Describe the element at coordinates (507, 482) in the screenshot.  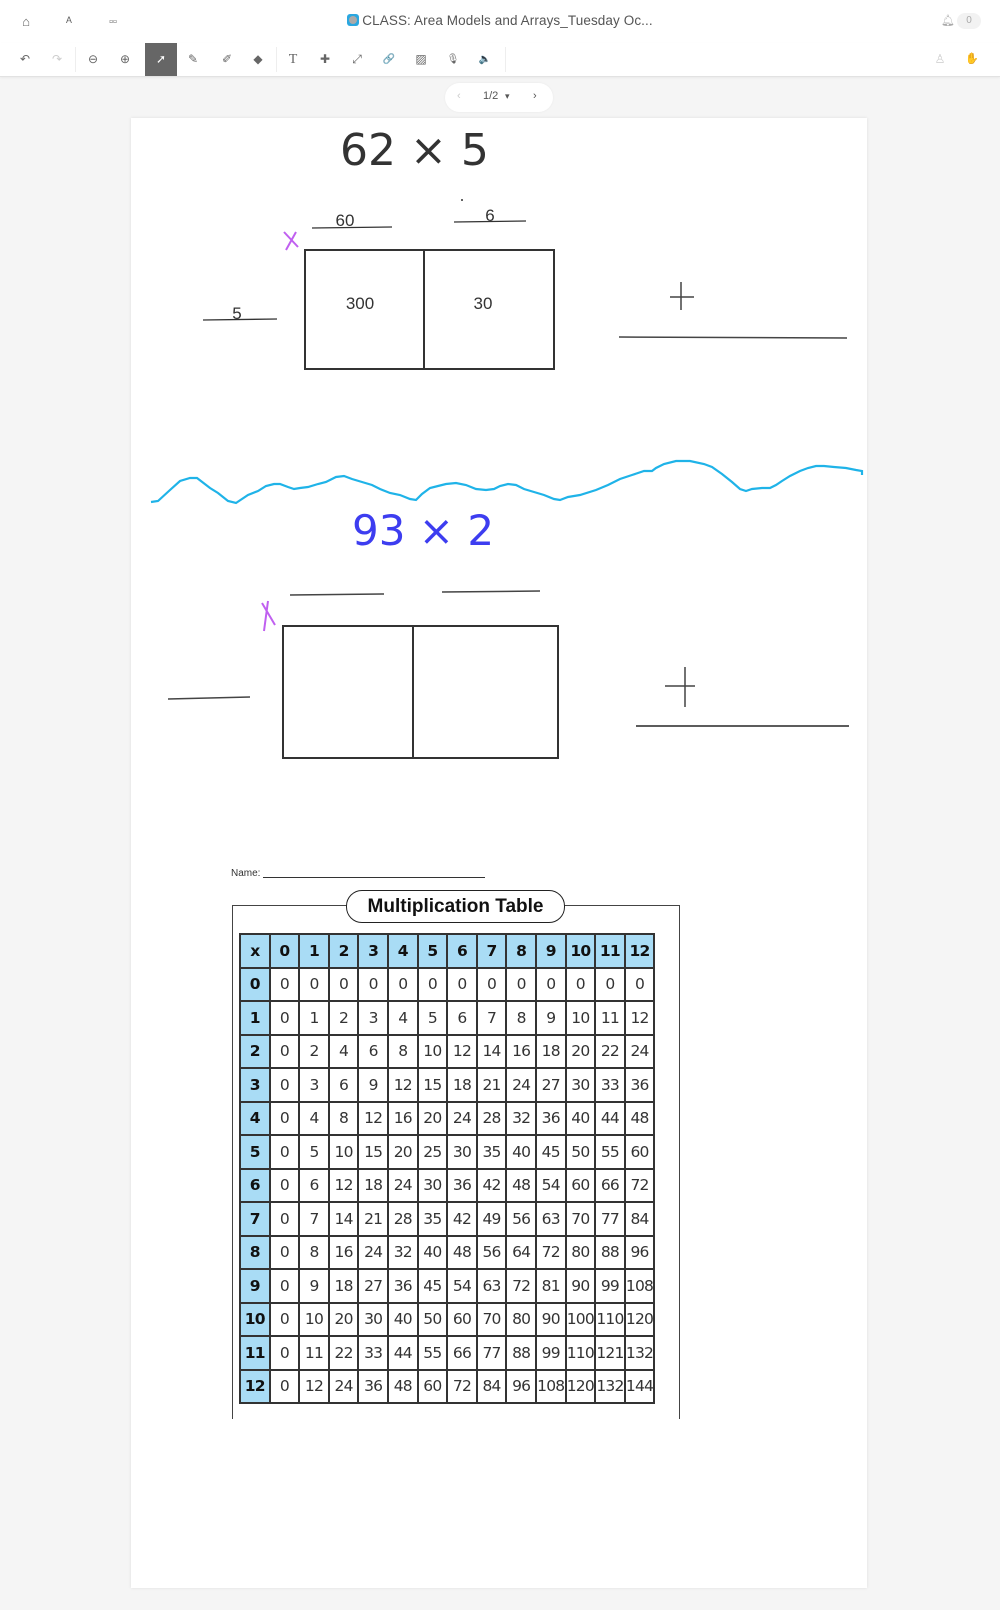
I see `cyan-divider-line` at that location.